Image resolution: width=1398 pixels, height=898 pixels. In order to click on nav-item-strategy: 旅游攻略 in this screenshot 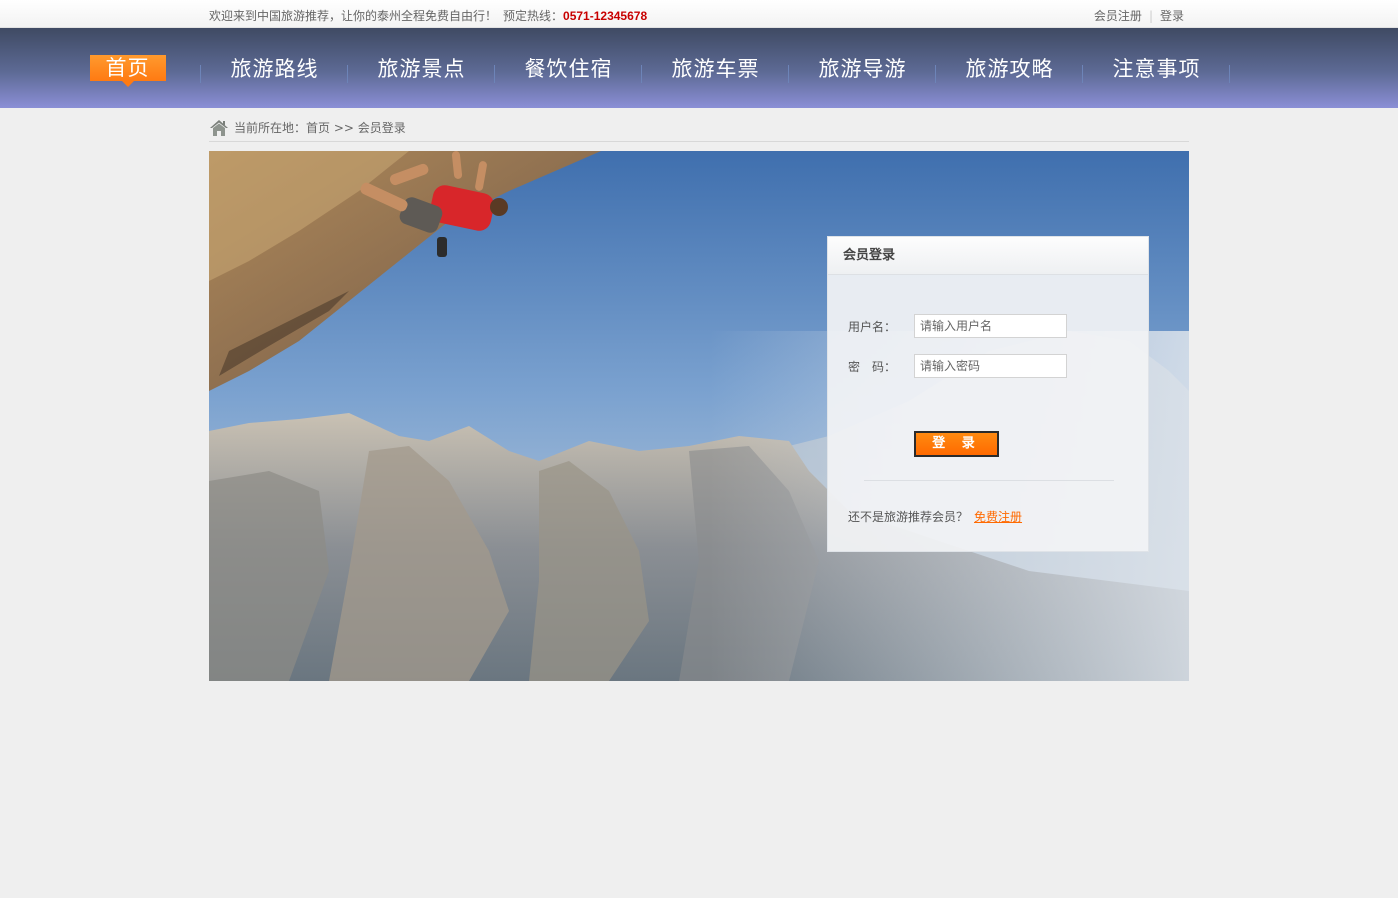, I will do `click(1009, 68)`.